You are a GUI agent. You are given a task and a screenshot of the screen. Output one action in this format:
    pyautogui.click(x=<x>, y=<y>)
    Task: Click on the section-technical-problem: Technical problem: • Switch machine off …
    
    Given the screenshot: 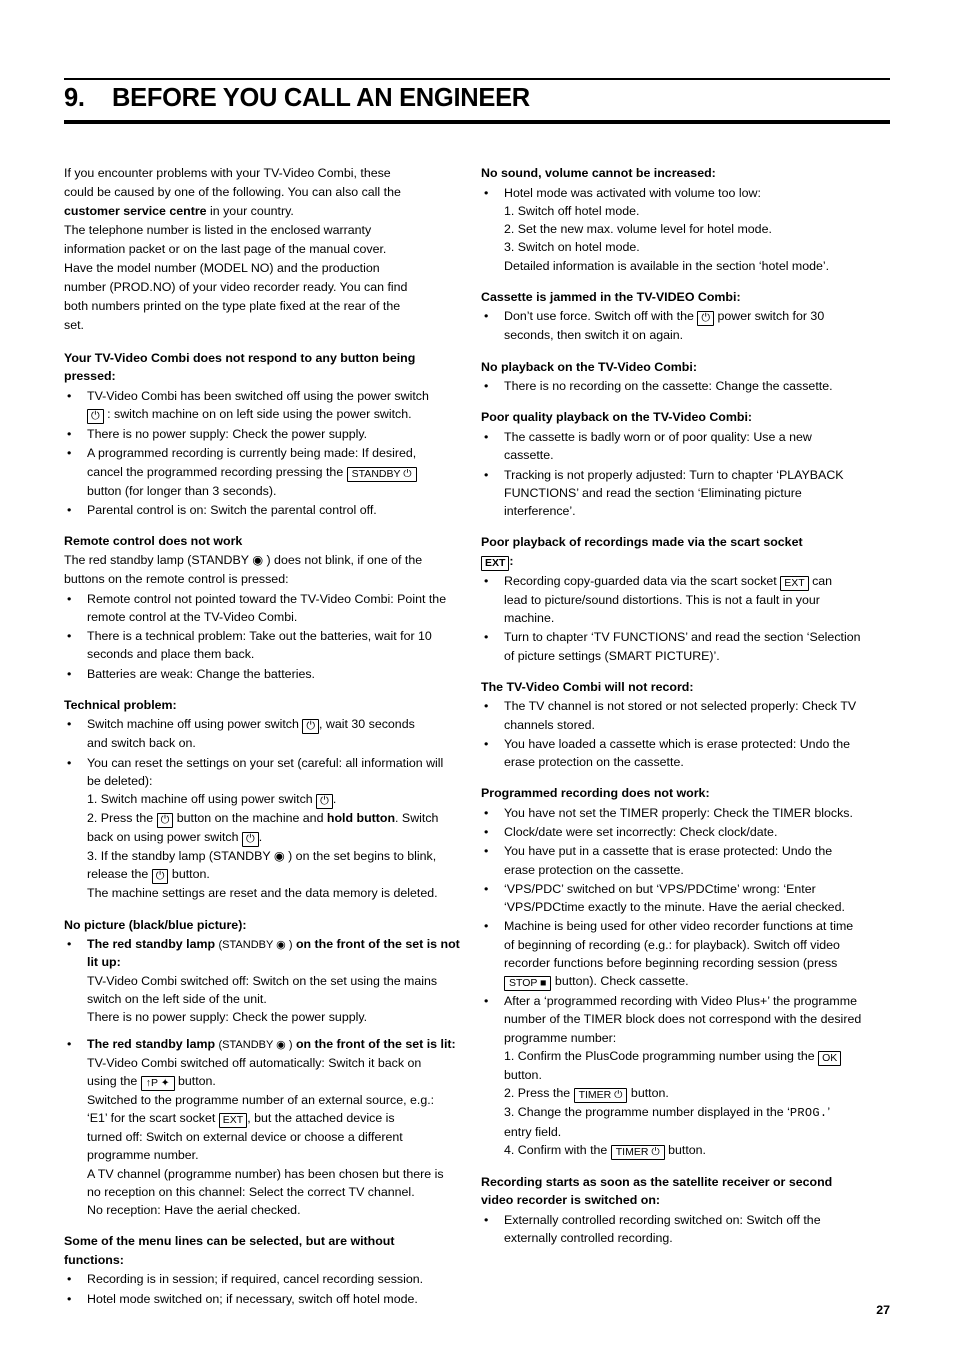 What is the action you would take?
    pyautogui.click(x=263, y=799)
    